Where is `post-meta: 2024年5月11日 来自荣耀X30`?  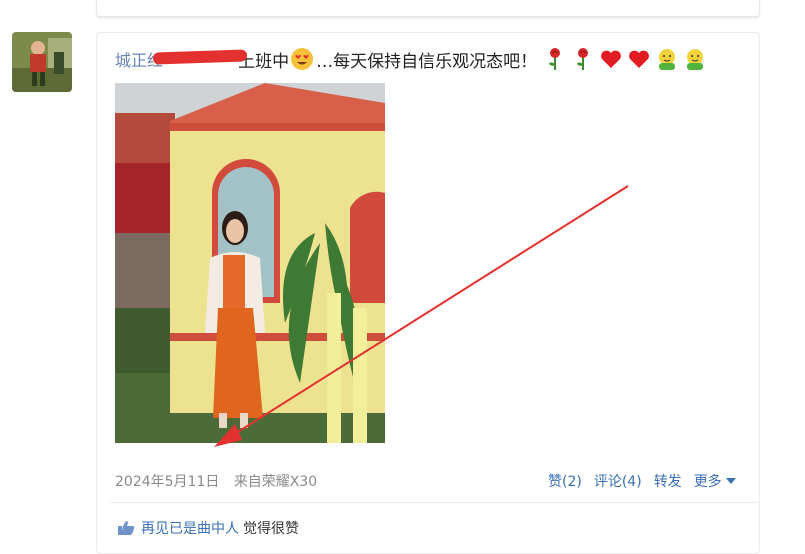 post-meta: 2024年5月11日 来自荣耀X30 is located at coordinates (216, 481).